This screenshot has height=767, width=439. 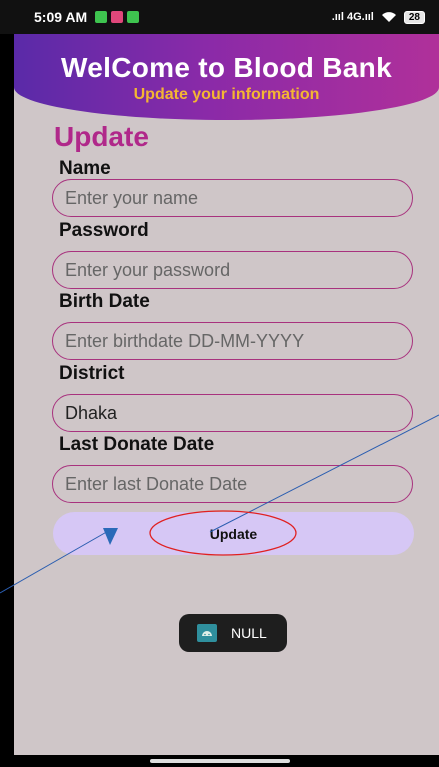 What do you see at coordinates (61, 17) in the screenshot?
I see `status-time: 5:09 AM` at bounding box center [61, 17].